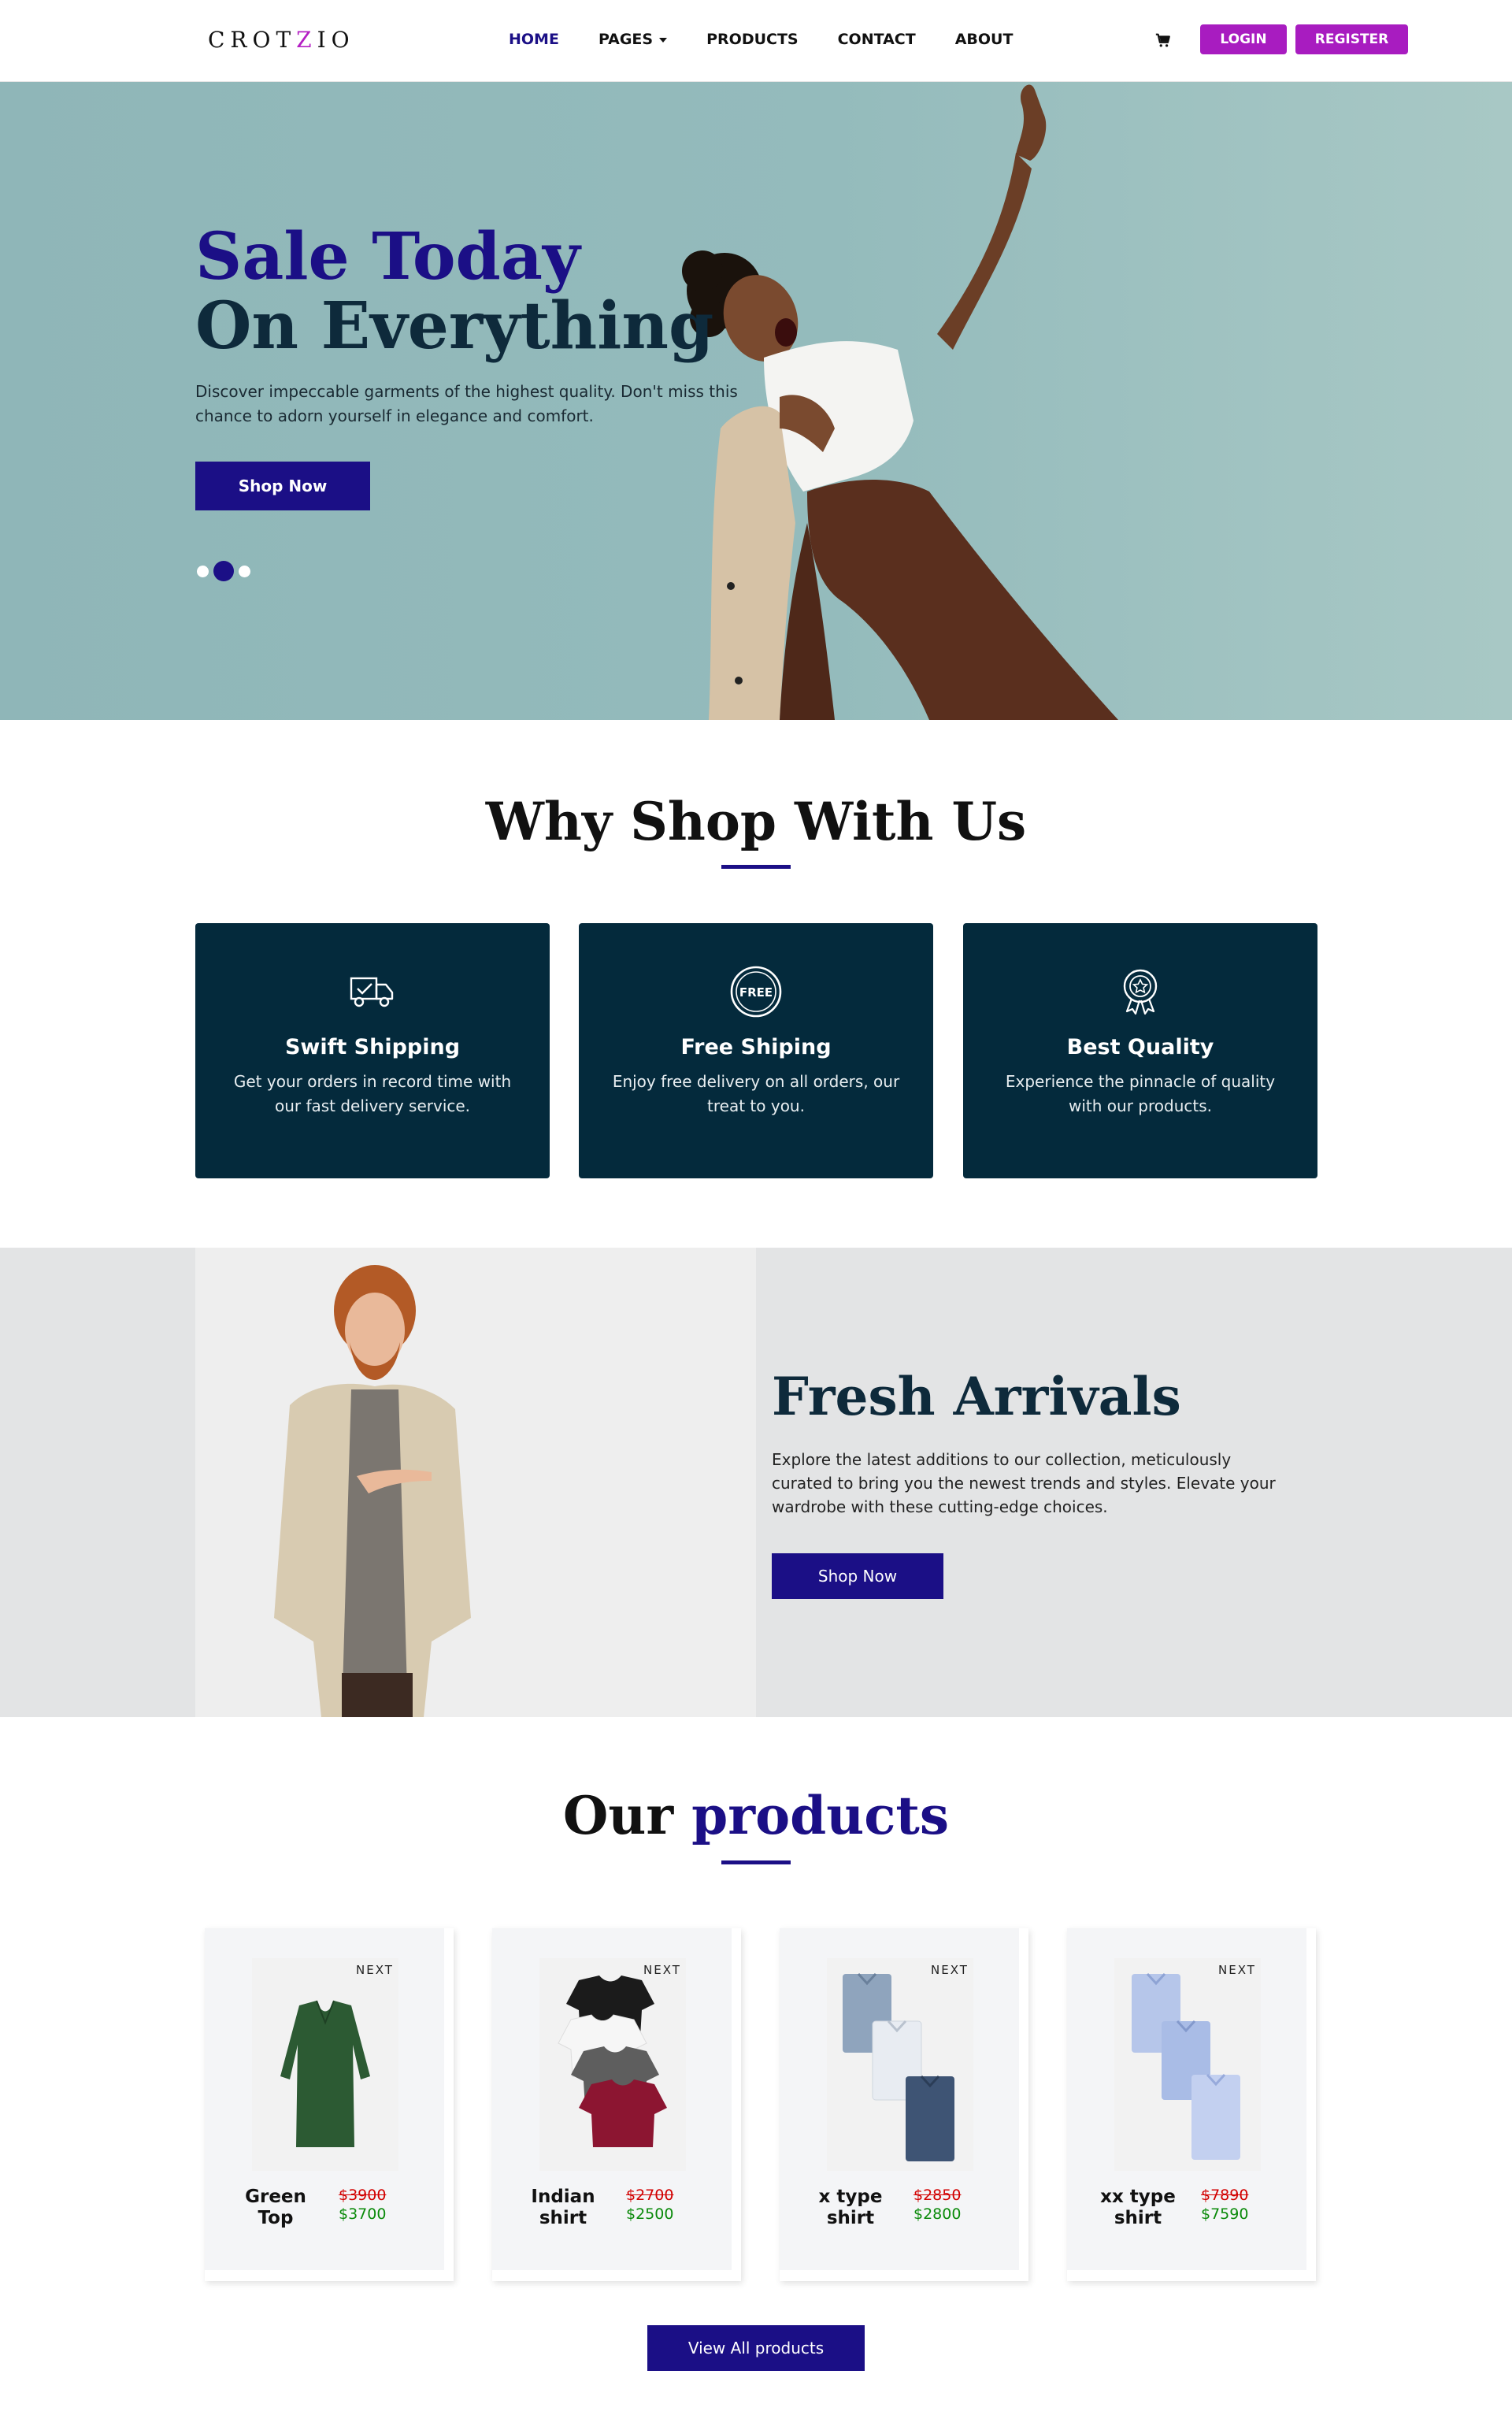 Image resolution: width=1512 pixels, height=2415 pixels. I want to click on register-button: REGISTER, so click(1351, 39).